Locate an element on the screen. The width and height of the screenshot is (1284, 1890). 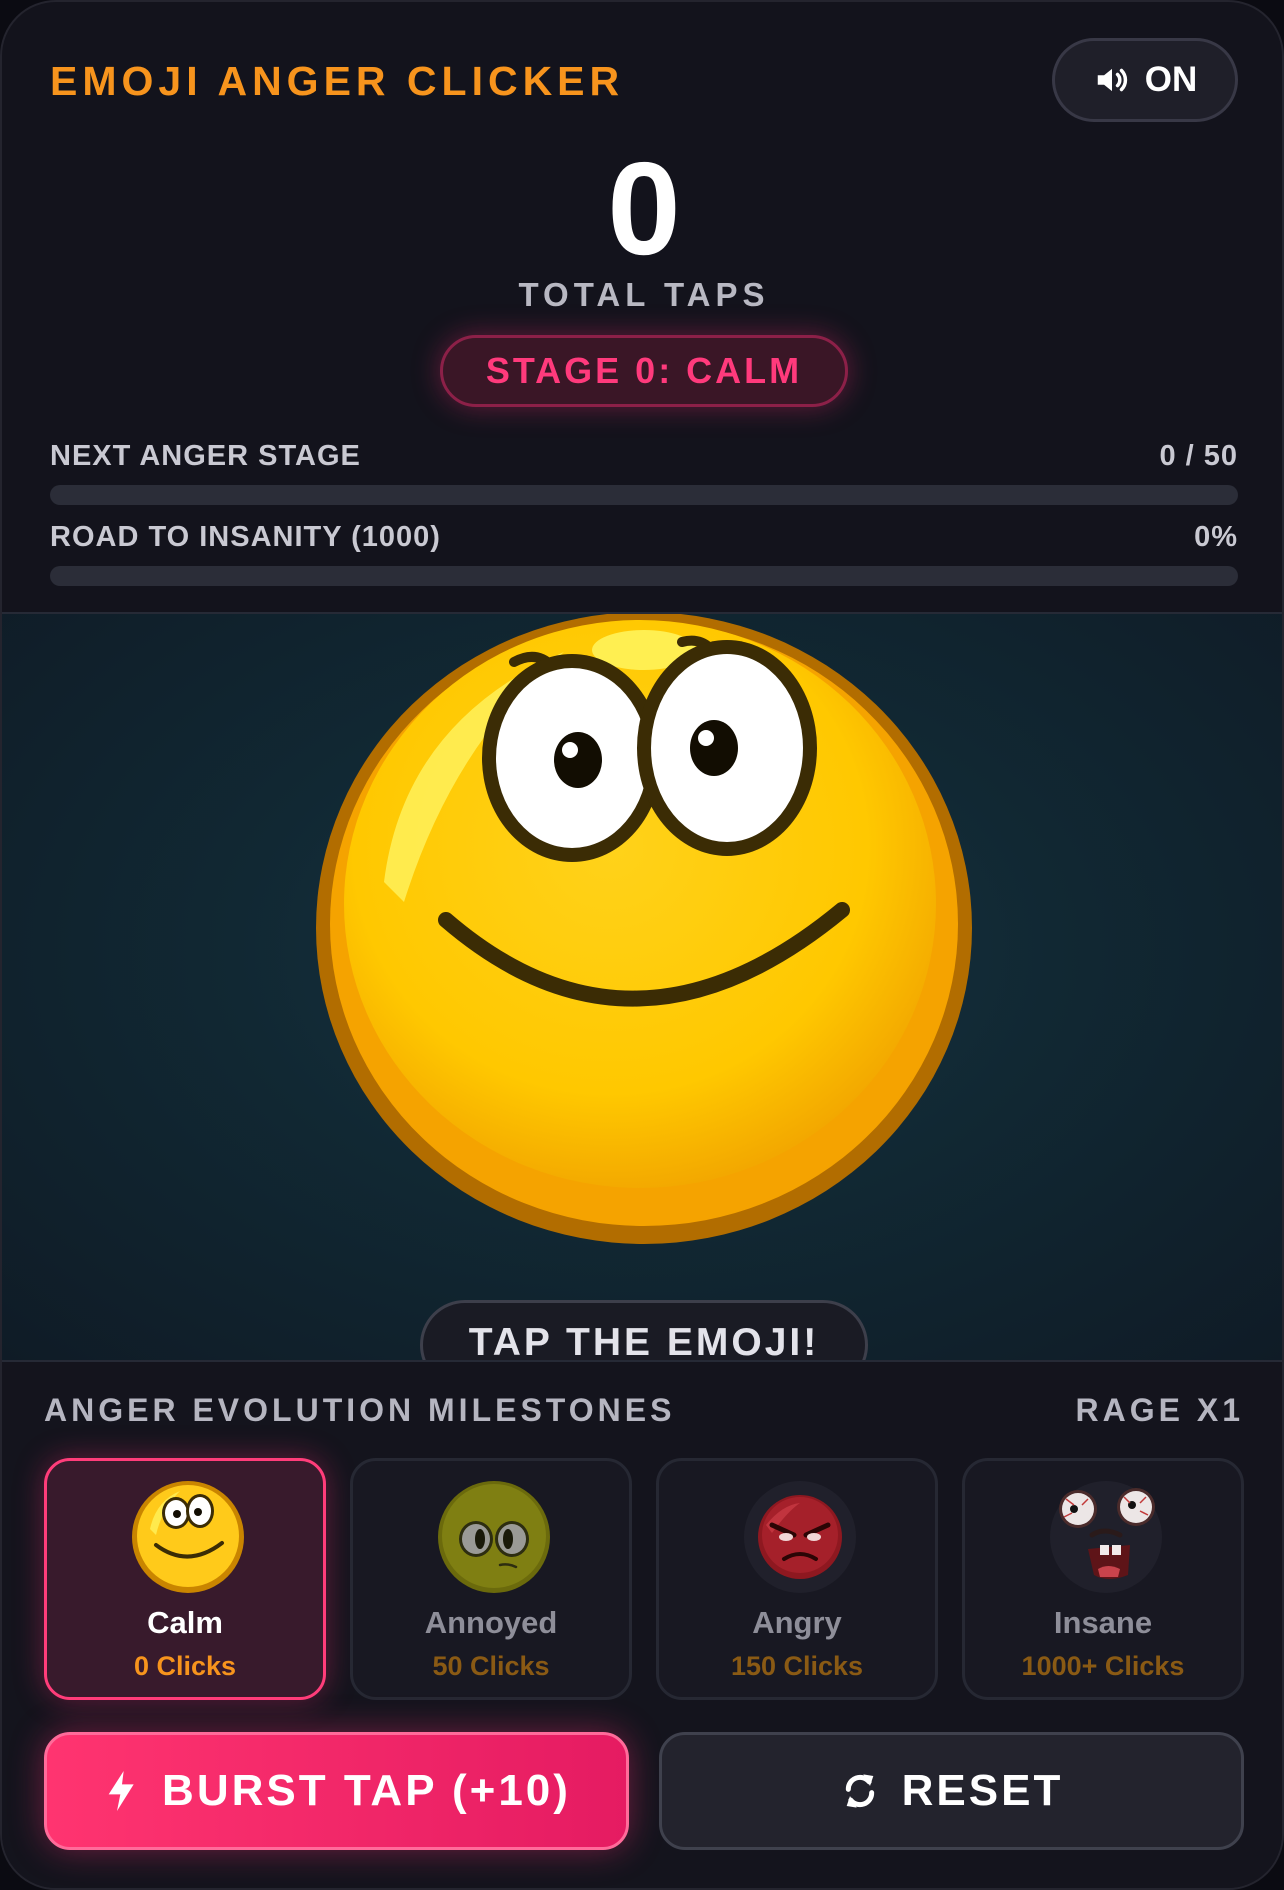
milestone-name: Annoyed is located at coordinates (491, 1622).